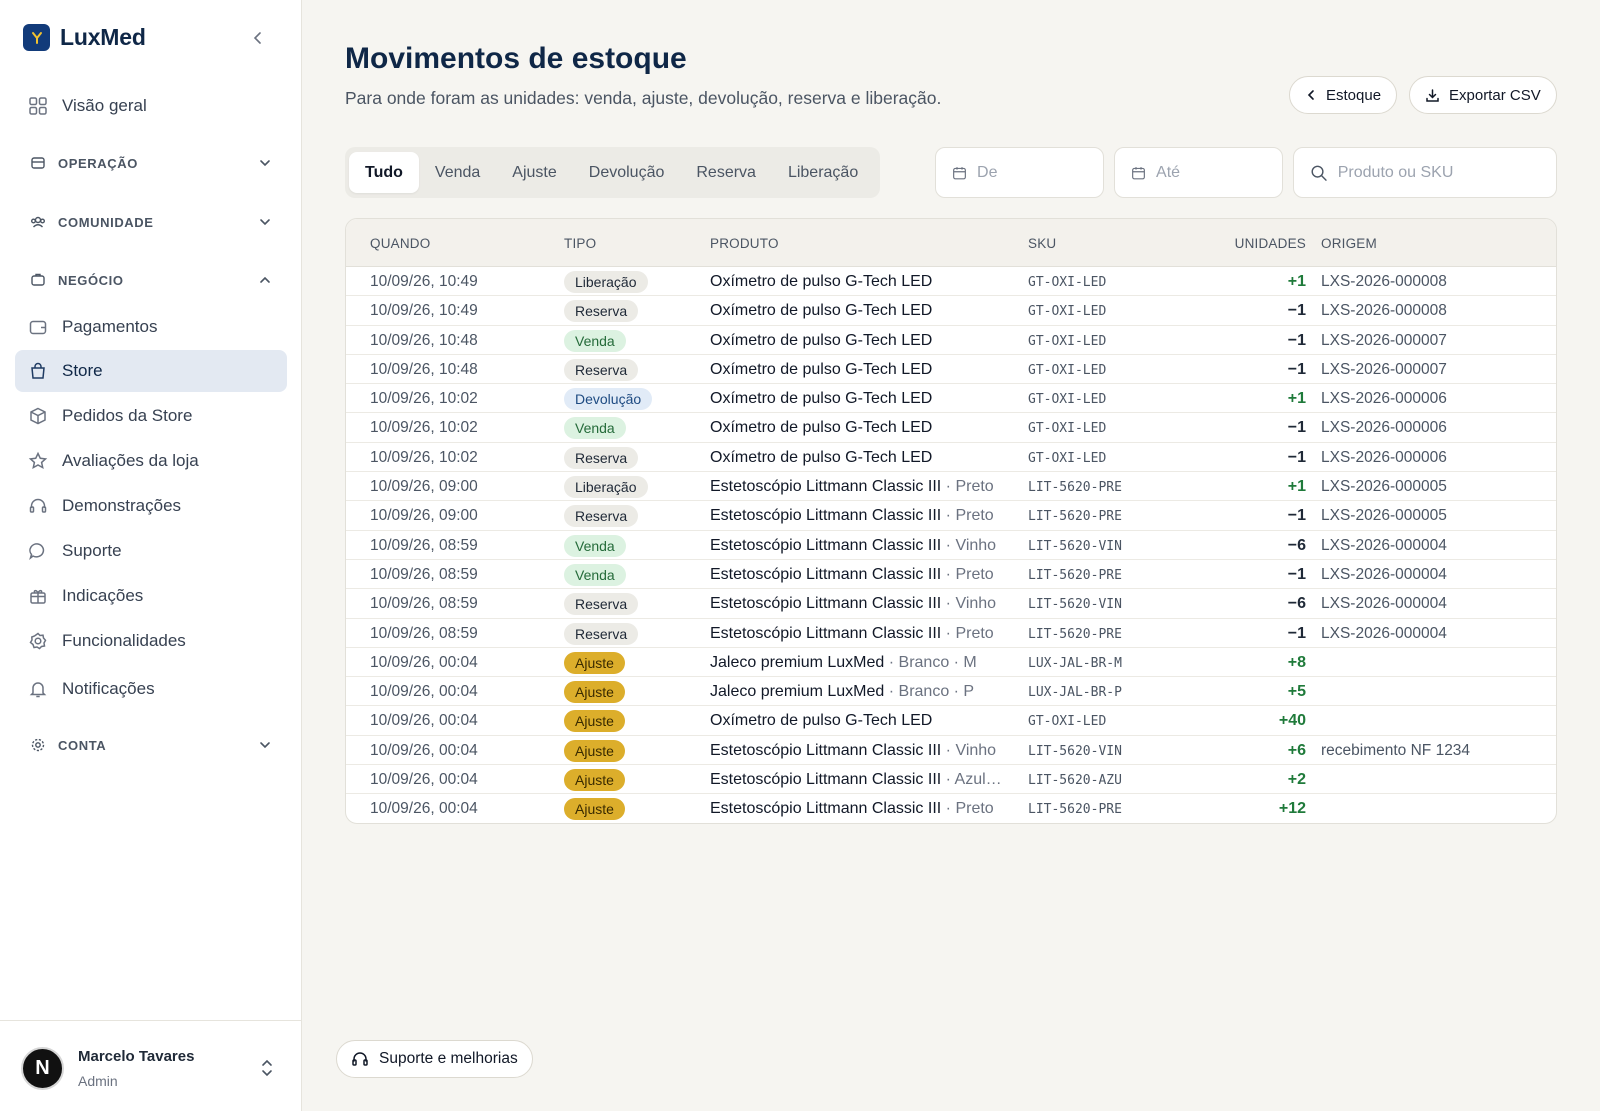 The width and height of the screenshot is (1600, 1111). What do you see at coordinates (969, 604) in the screenshot?
I see `product-variant: · Vinho` at bounding box center [969, 604].